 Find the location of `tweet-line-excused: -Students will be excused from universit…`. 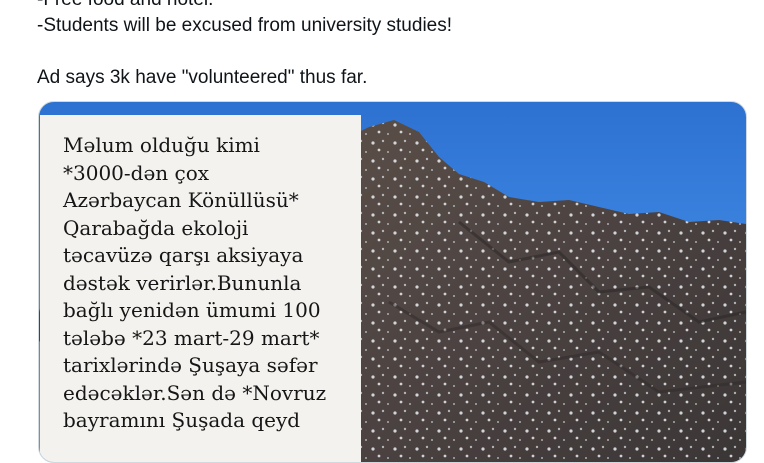

tweet-line-excused: -Students will be excused from universit… is located at coordinates (245, 25).